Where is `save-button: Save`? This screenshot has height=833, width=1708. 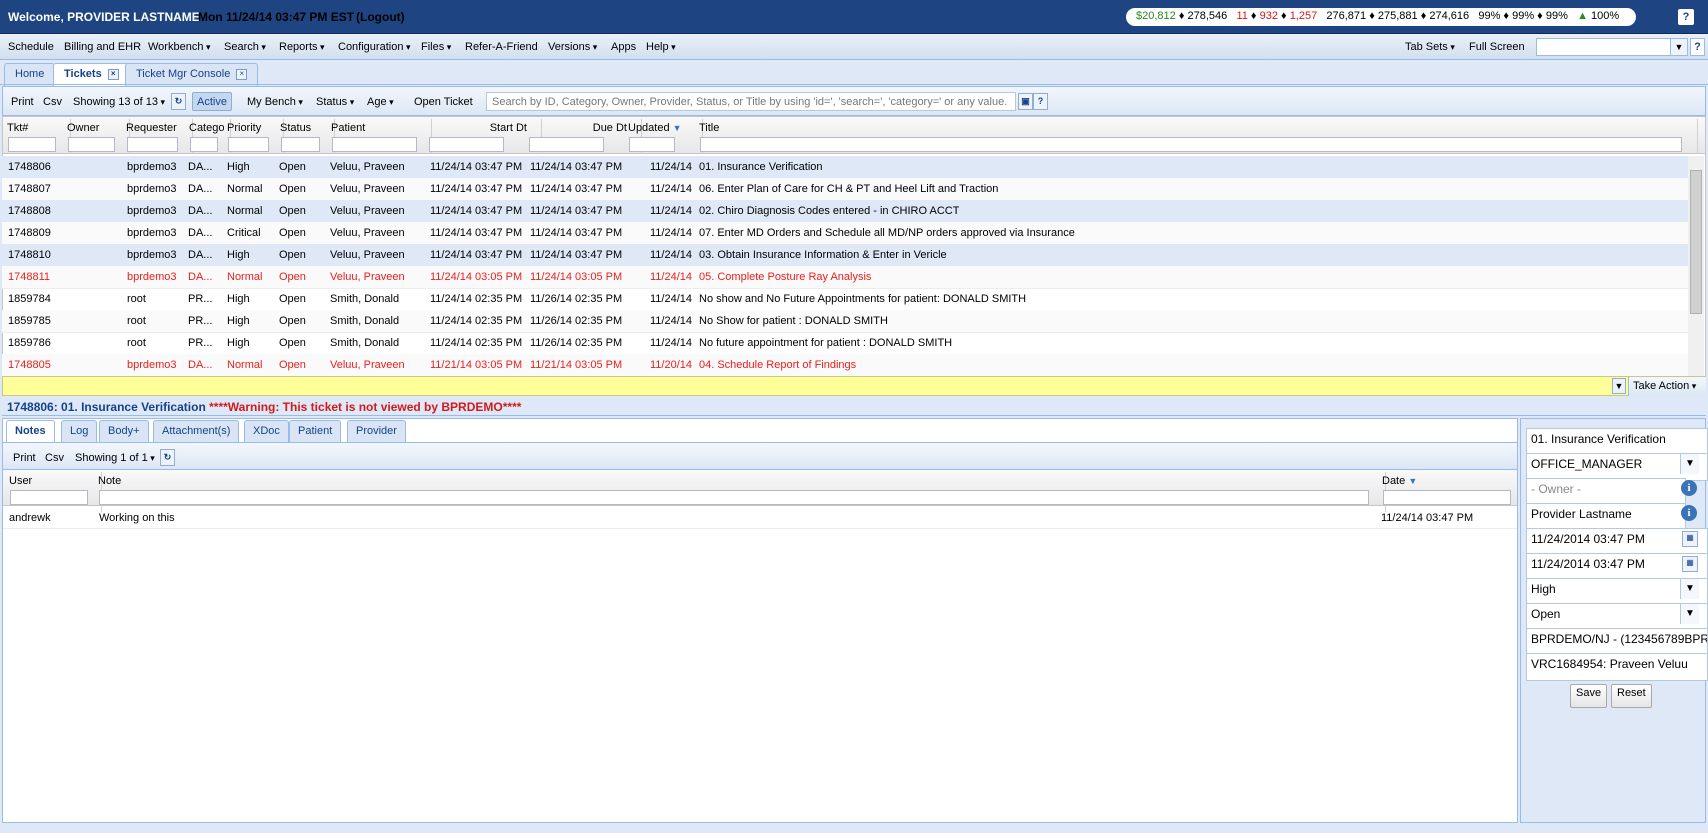 save-button: Save is located at coordinates (1589, 696).